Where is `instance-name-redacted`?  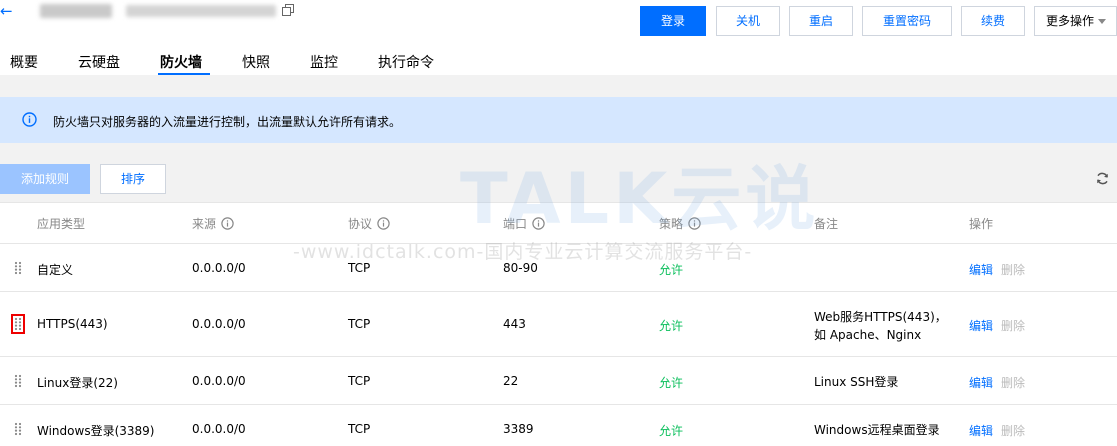
instance-name-redacted is located at coordinates (76, 11).